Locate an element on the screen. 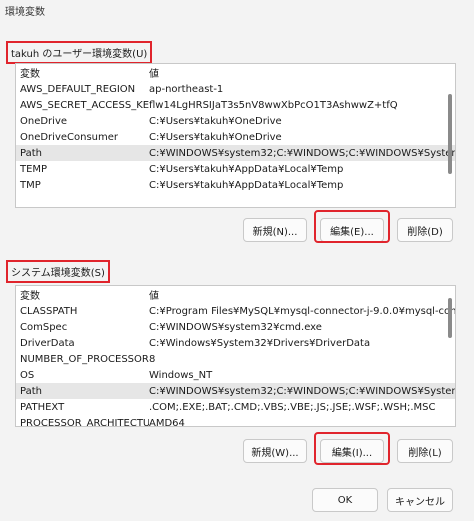 The height and width of the screenshot is (521, 474). system-vars-label: システム環境変数(S) is located at coordinates (58, 271).